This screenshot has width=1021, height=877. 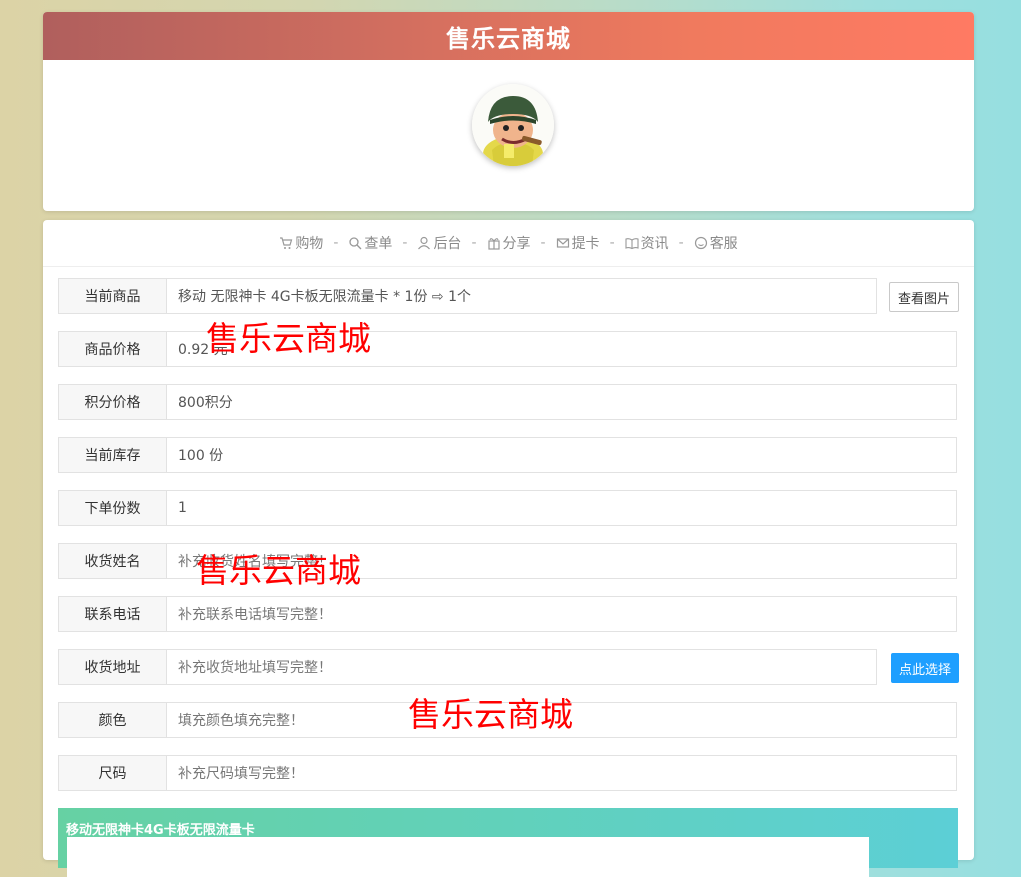 What do you see at coordinates (468, 857) in the screenshot?
I see `description-content` at bounding box center [468, 857].